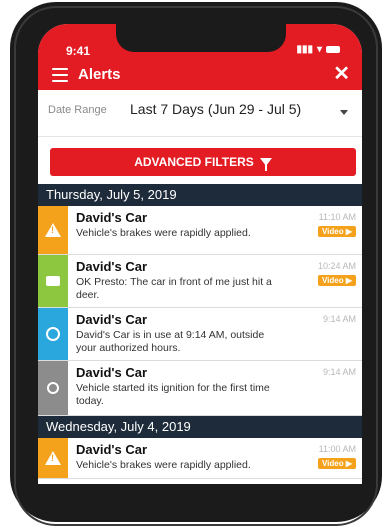 Image resolution: width=390 pixels, height=526 pixels. I want to click on battery-icon, so click(333, 49).